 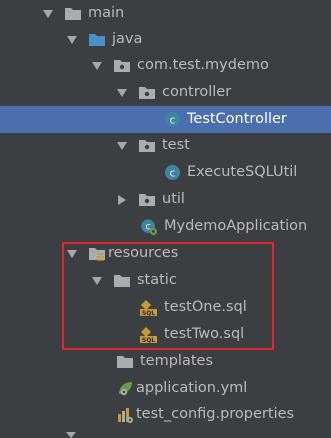 I want to click on tree-item-main: main, so click(x=165, y=13).